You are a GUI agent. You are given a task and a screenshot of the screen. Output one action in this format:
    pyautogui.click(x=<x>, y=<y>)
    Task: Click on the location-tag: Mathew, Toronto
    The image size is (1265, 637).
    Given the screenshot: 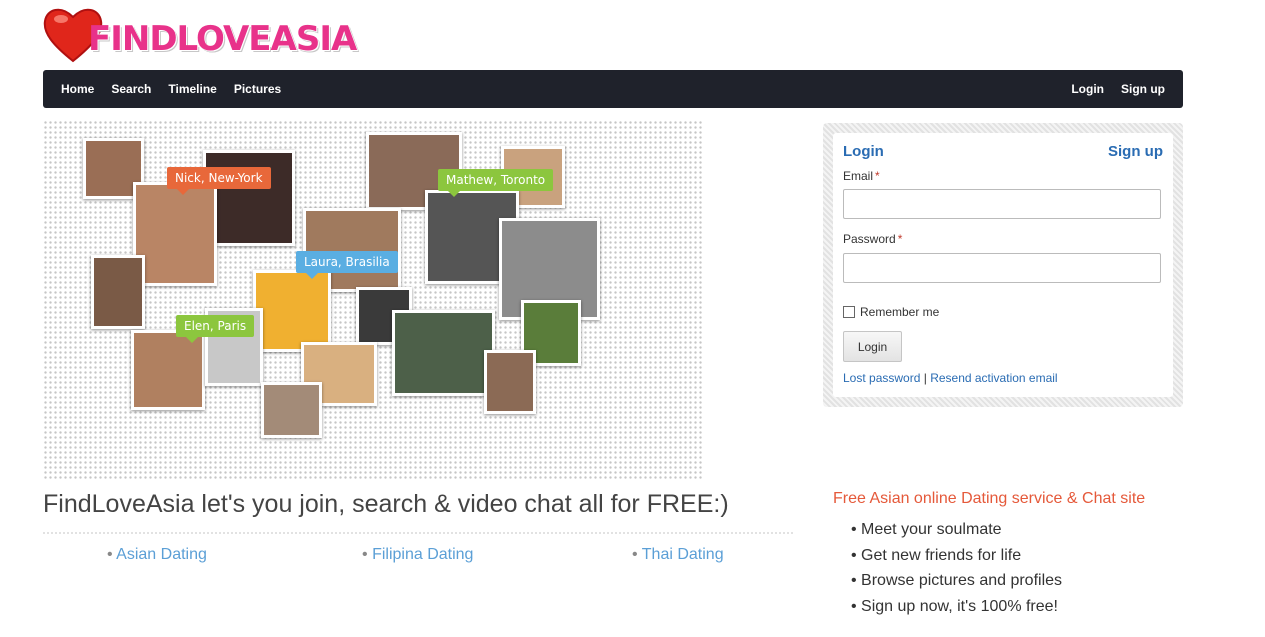 What is the action you would take?
    pyautogui.click(x=496, y=183)
    